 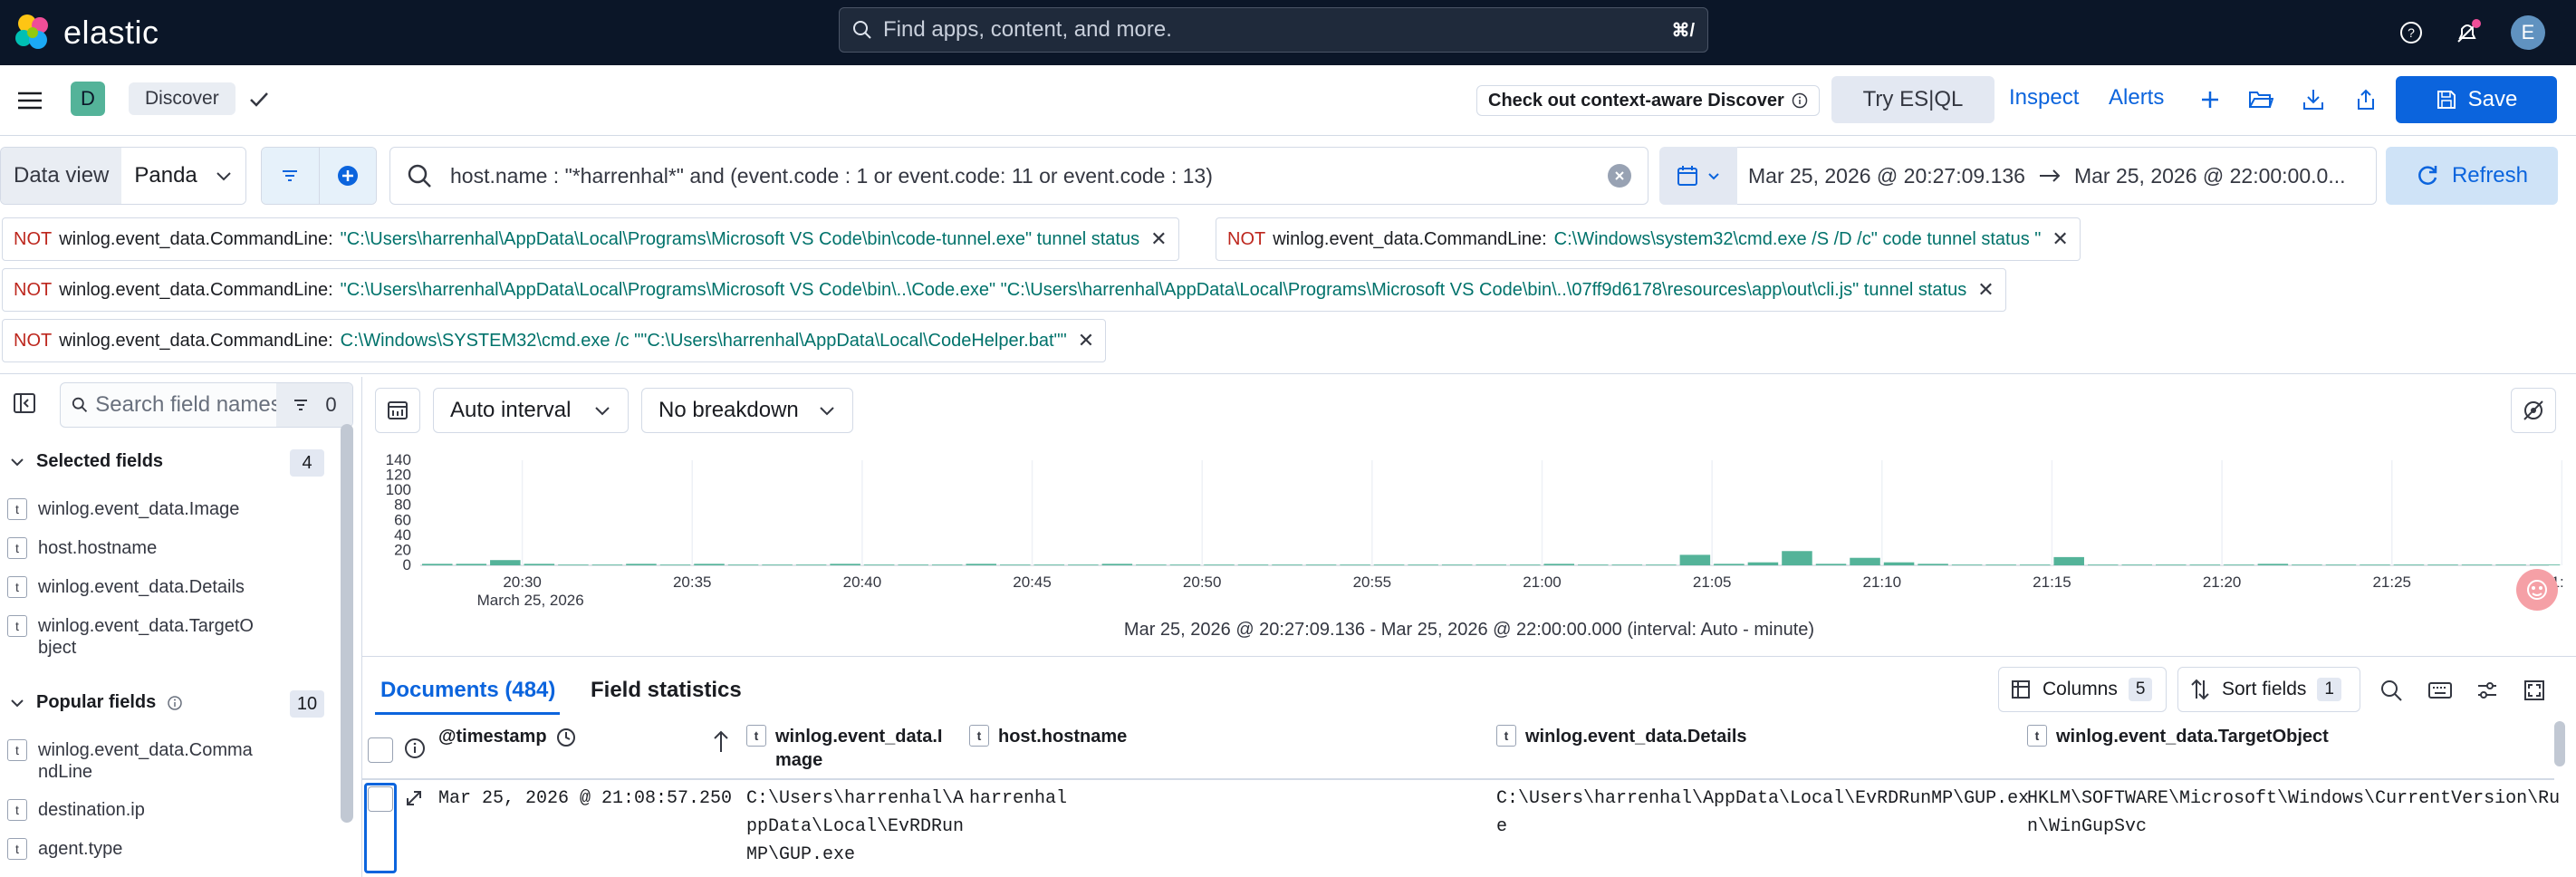 What do you see at coordinates (2060, 239) in the screenshot?
I see `remove-filter-icon: ✕` at bounding box center [2060, 239].